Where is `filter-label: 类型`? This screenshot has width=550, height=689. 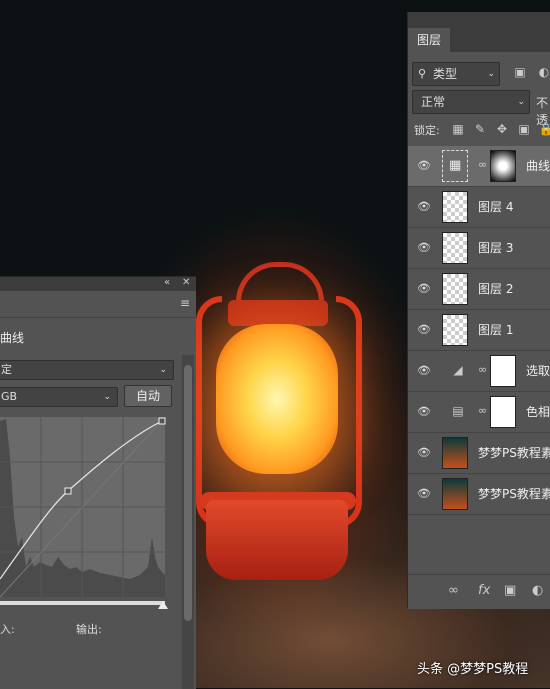
filter-label: 类型 is located at coordinates (445, 74).